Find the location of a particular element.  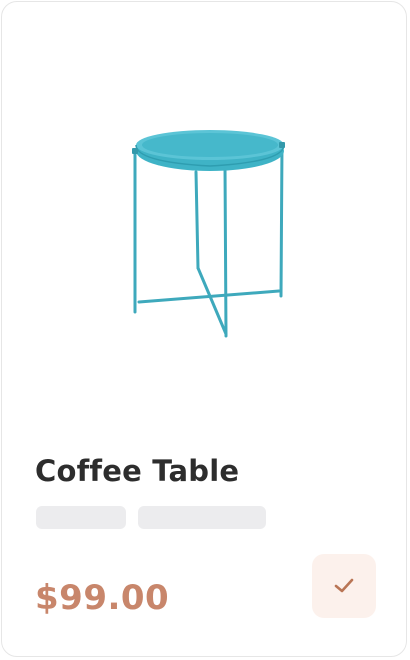

product-title: Coffee Table is located at coordinates (137, 471).